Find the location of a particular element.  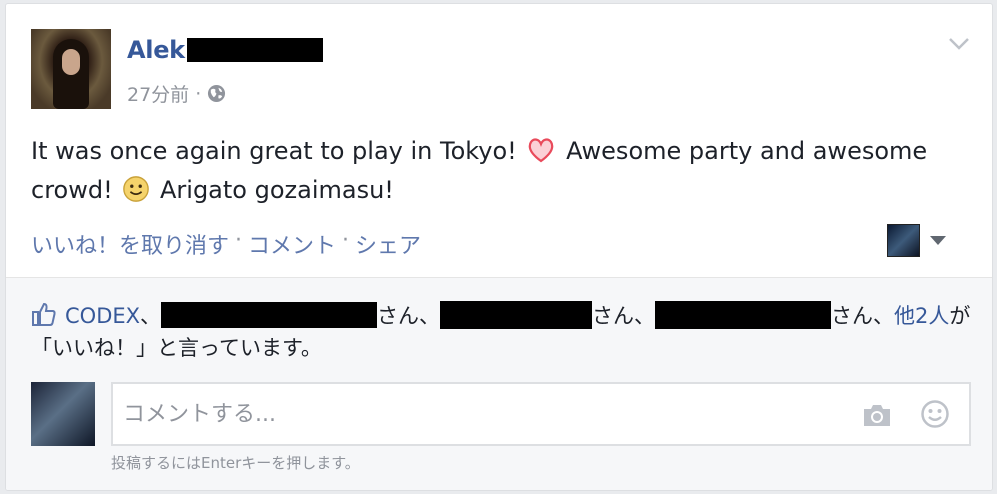

enter-hint: 投稿するにはEnterキーを押します。 is located at coordinates (235, 463).